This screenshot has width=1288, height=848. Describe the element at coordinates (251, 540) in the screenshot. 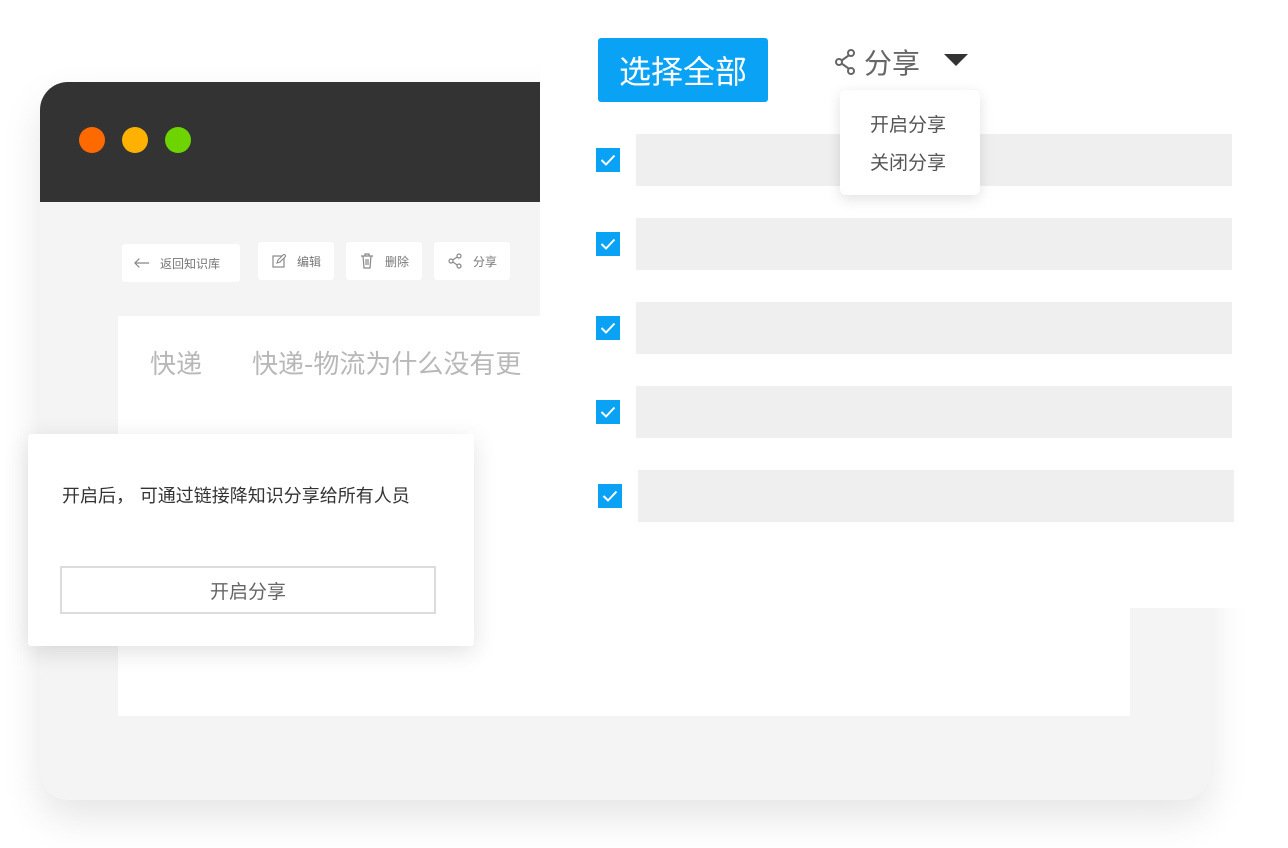

I see `share-dialog: 开启后， 可通过链接降知识分享给所有人员 开启分享` at that location.